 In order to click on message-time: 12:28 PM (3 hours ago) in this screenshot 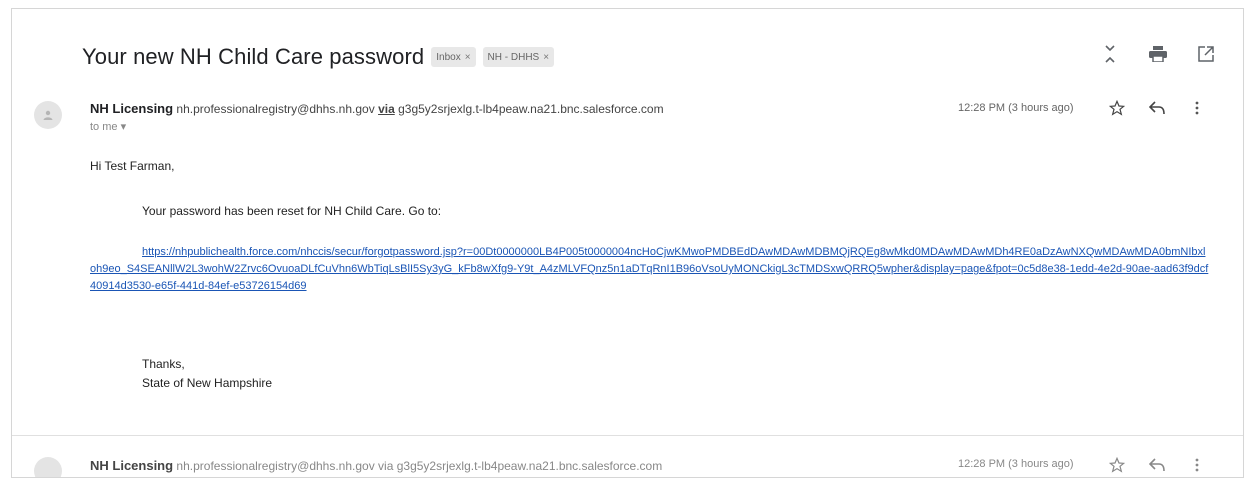, I will do `click(1016, 108)`.